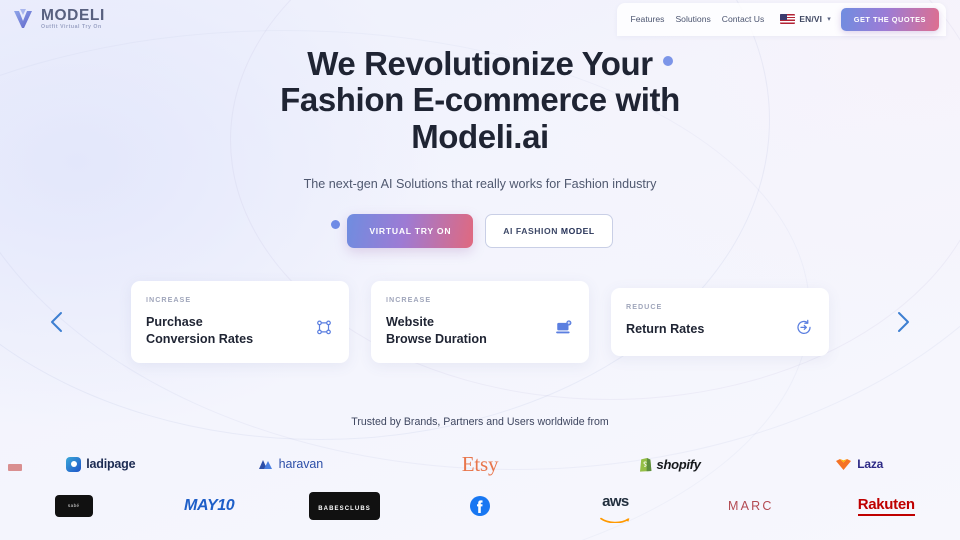 Image resolution: width=960 pixels, height=540 pixels. What do you see at coordinates (788, 19) in the screenshot?
I see `us-flag-icon` at bounding box center [788, 19].